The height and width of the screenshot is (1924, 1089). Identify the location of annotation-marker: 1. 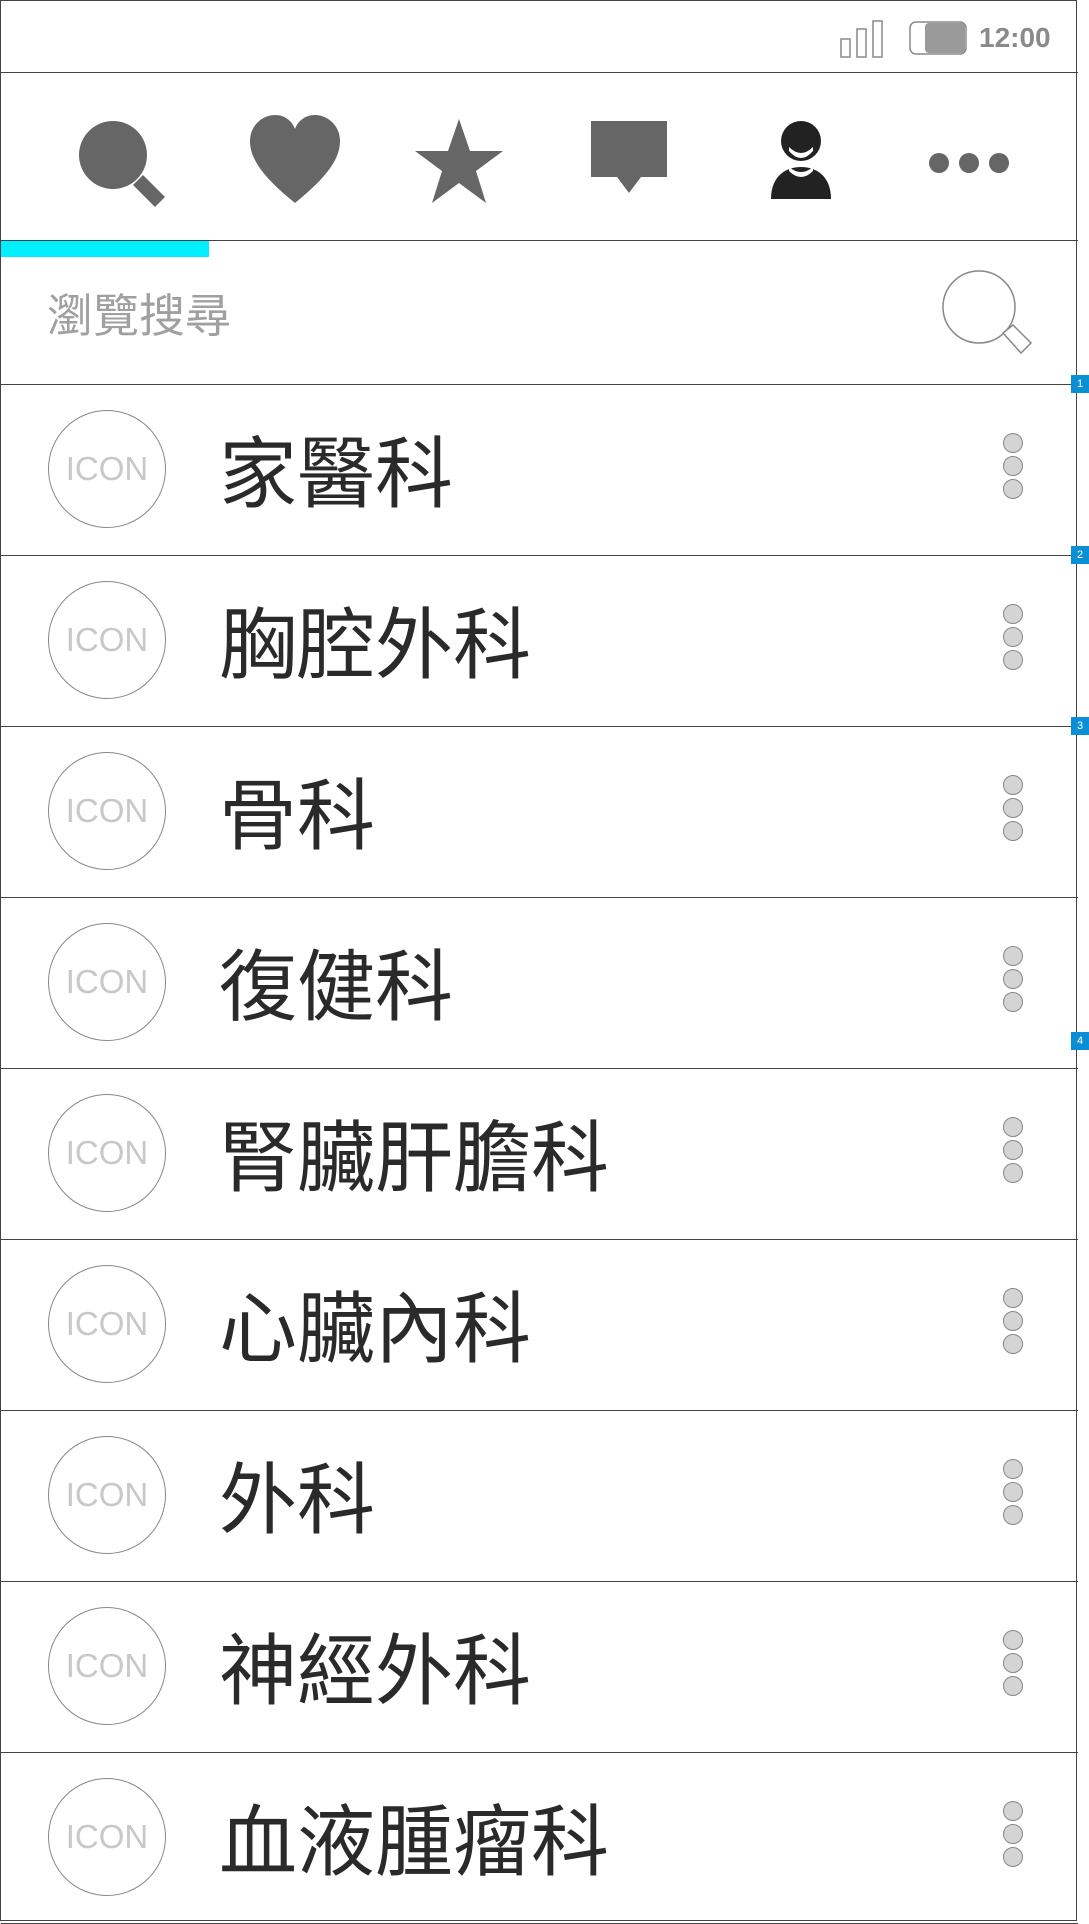
(1080, 384).